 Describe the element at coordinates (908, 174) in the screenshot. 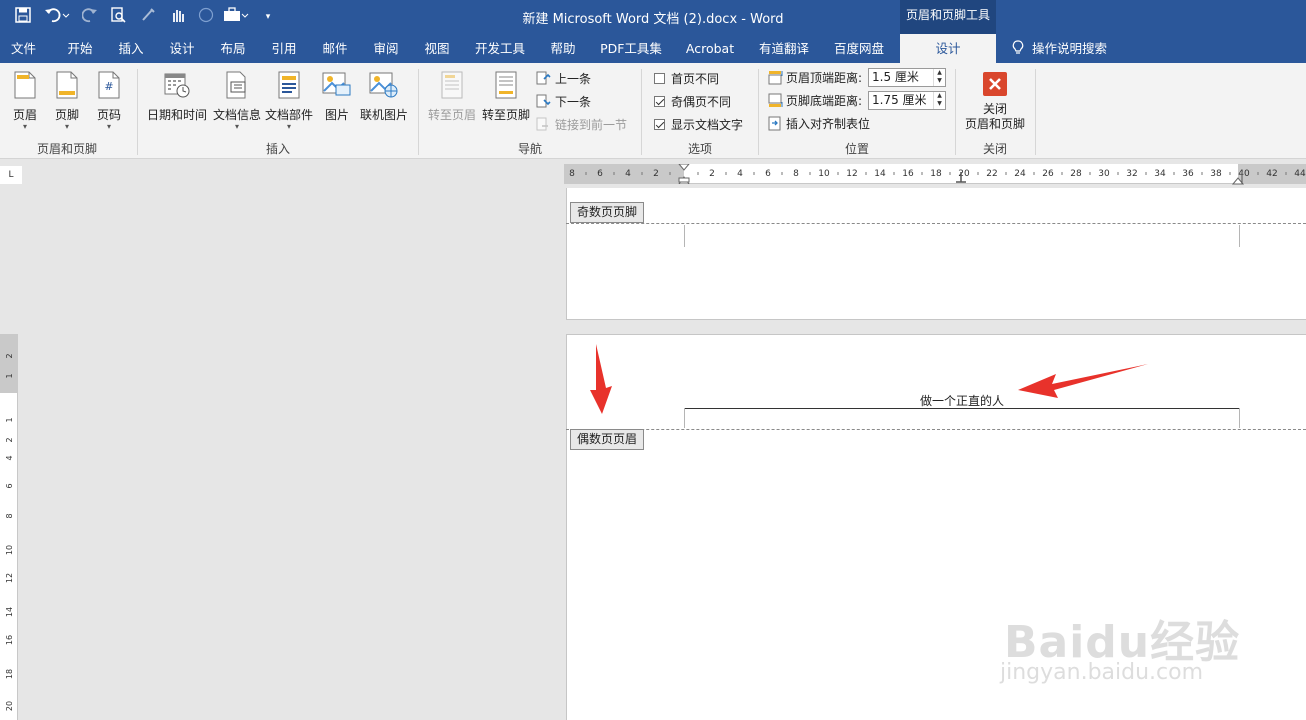

I see `ruler-number: 16` at that location.